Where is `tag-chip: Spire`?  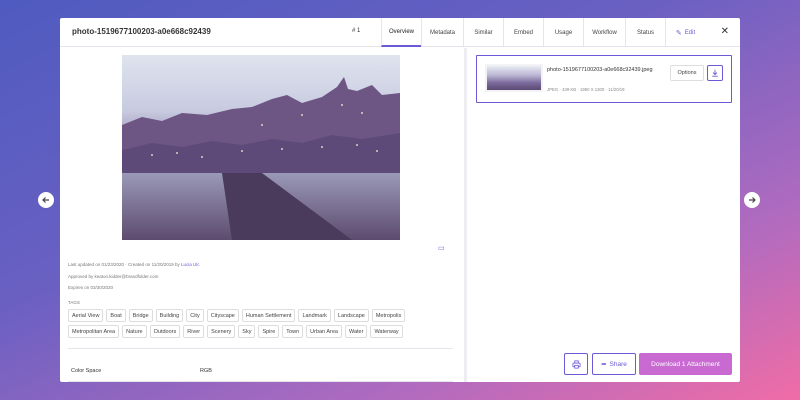 tag-chip: Spire is located at coordinates (269, 331).